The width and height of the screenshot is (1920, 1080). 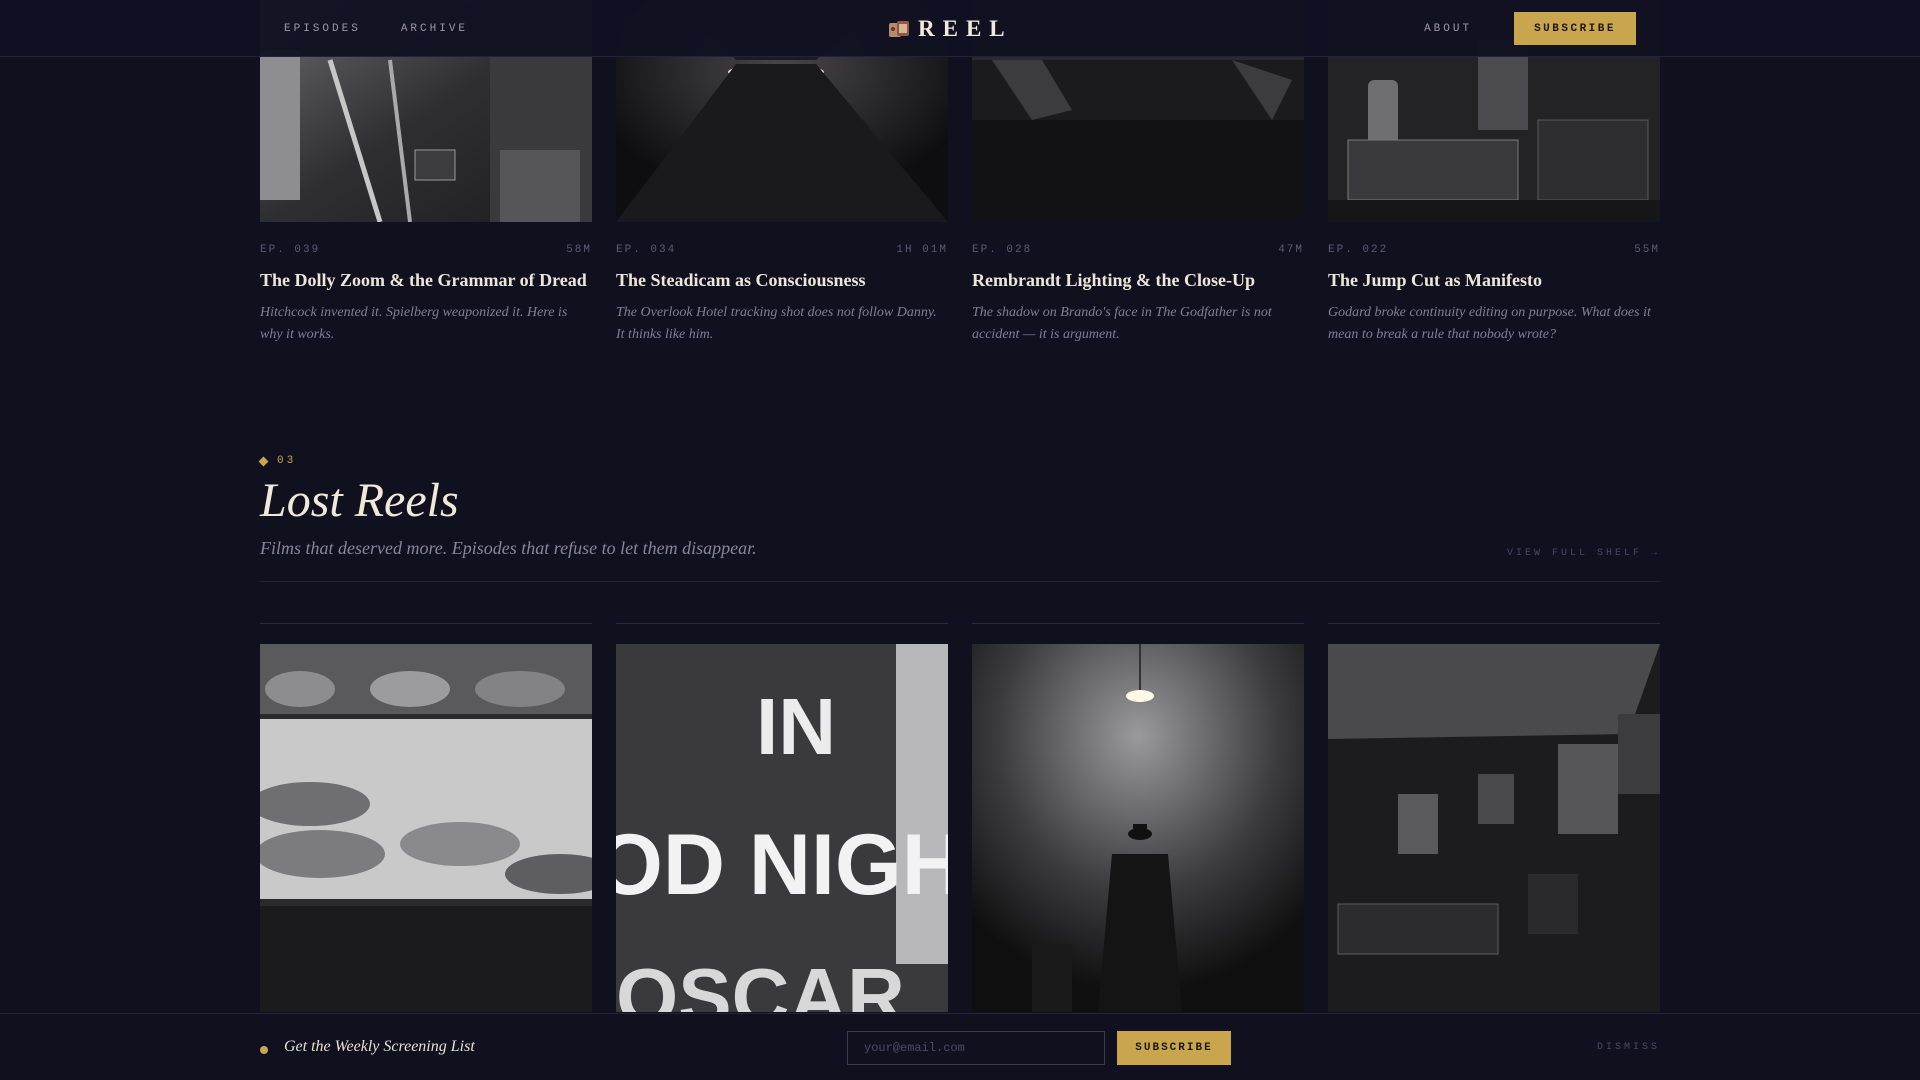 I want to click on nav-archive-link: ARCHIVE, so click(x=434, y=29).